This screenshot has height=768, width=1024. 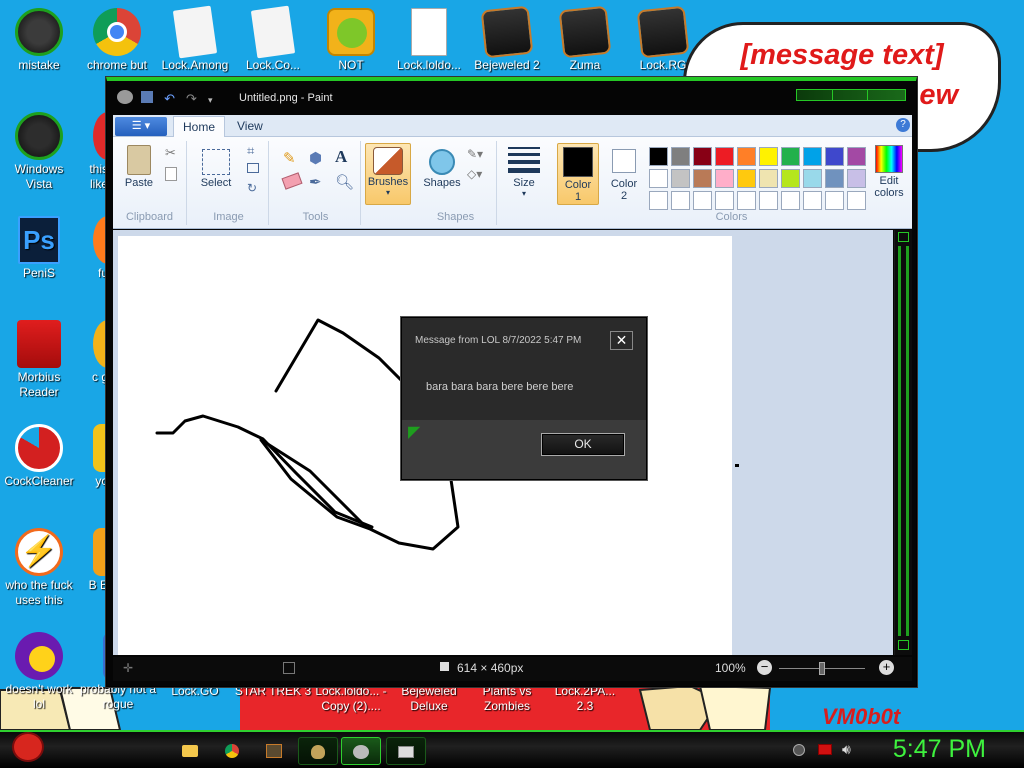 What do you see at coordinates (361, 751) in the screenshot?
I see `taskbar-paint` at bounding box center [361, 751].